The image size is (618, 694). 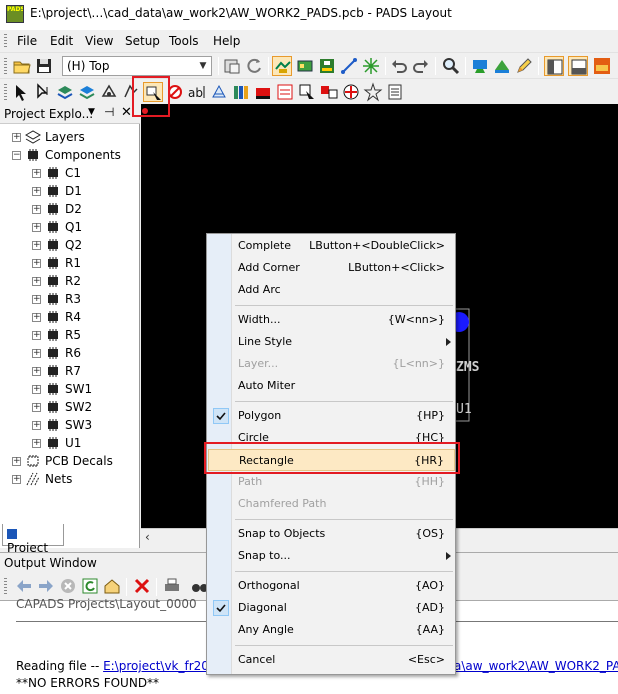 I want to click on menu-edit: Edit, so click(x=61, y=41).